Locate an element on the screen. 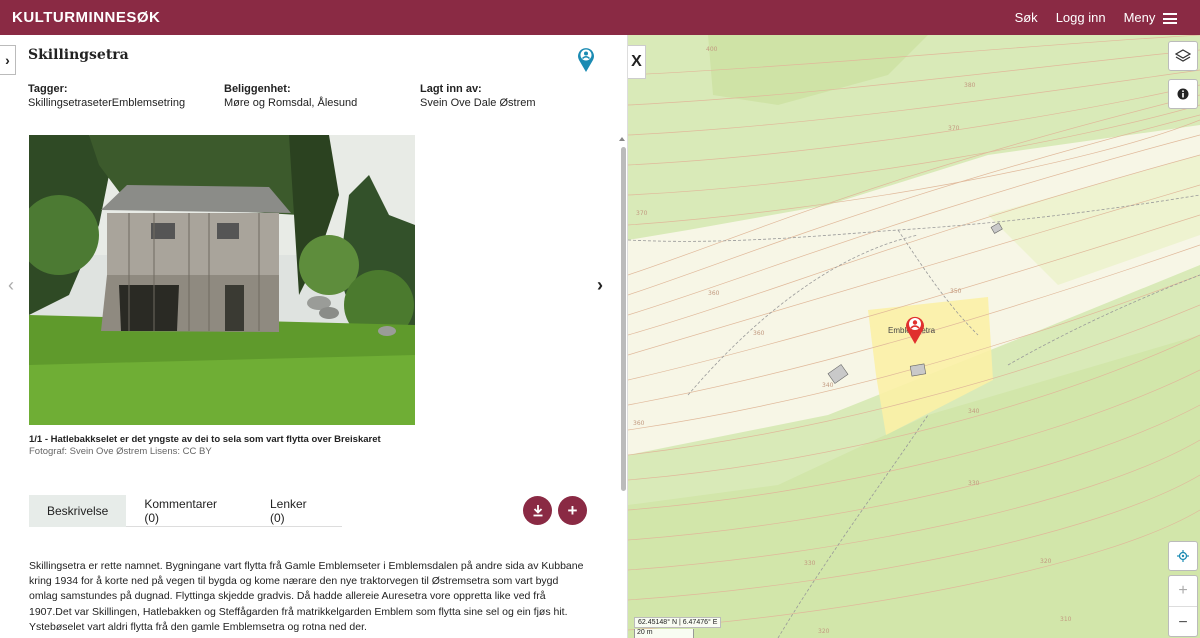 This screenshot has height=638, width=1200. tab-description: Beskrivelse is located at coordinates (78, 511).